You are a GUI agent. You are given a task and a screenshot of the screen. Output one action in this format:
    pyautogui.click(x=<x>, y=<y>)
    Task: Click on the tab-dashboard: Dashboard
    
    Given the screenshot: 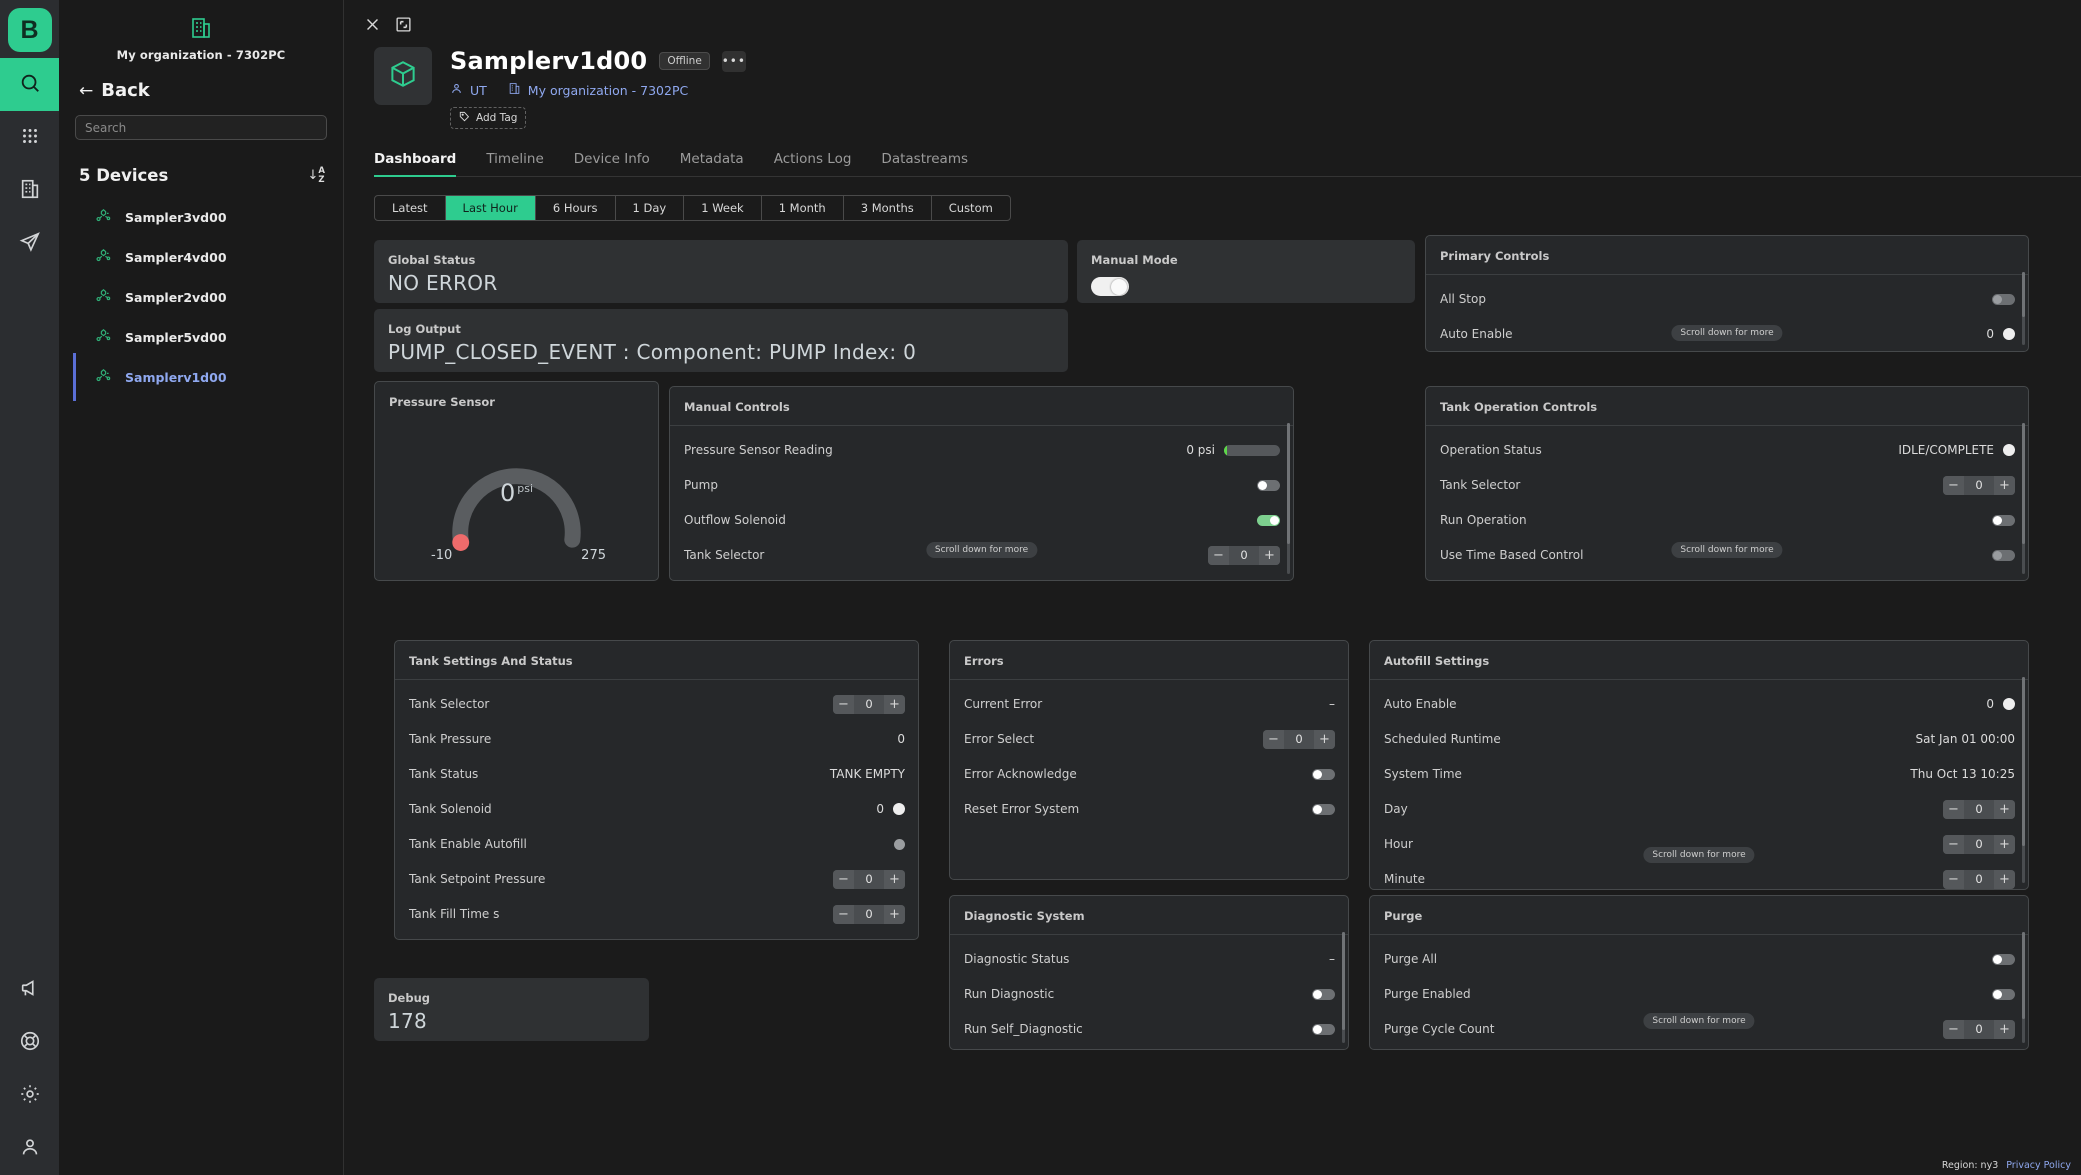 What is the action you would take?
    pyautogui.click(x=415, y=164)
    